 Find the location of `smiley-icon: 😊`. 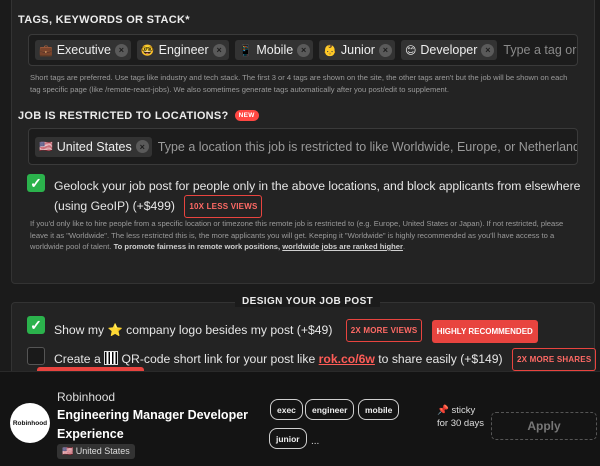

smiley-icon: 😊 is located at coordinates (410, 50).